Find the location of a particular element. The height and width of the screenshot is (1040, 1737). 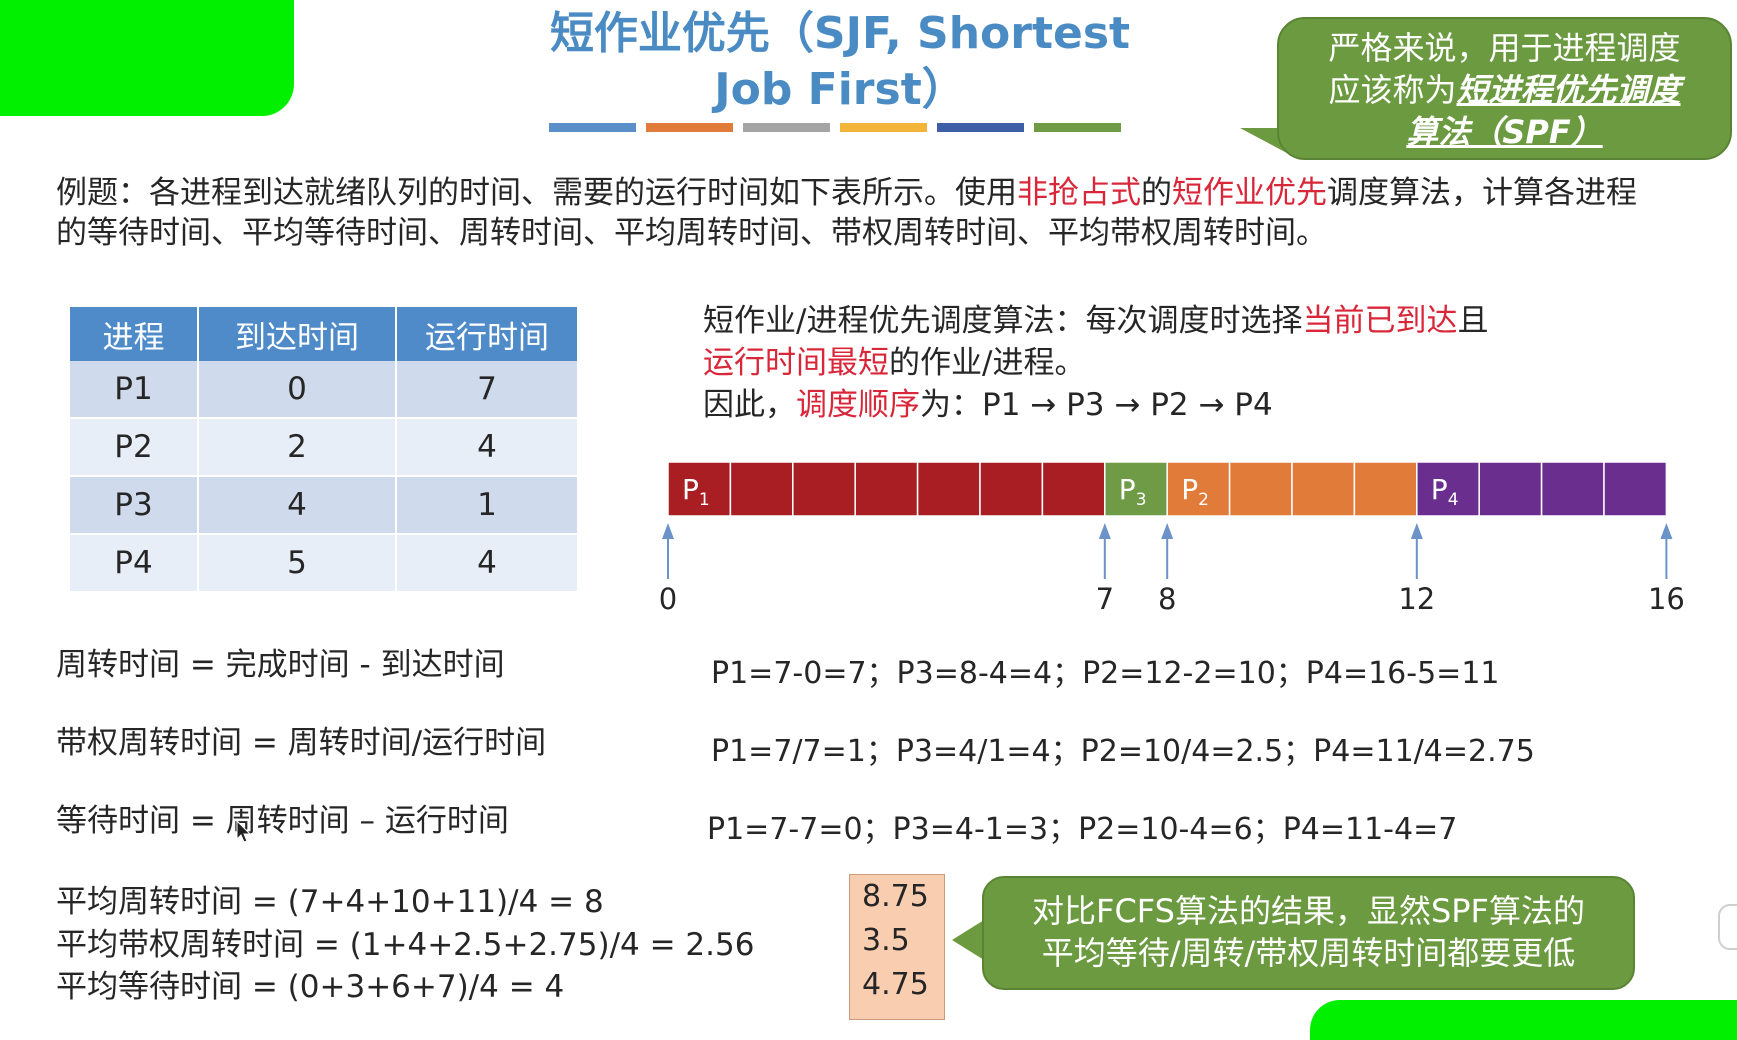

table-cell: 7 is located at coordinates (488, 390).